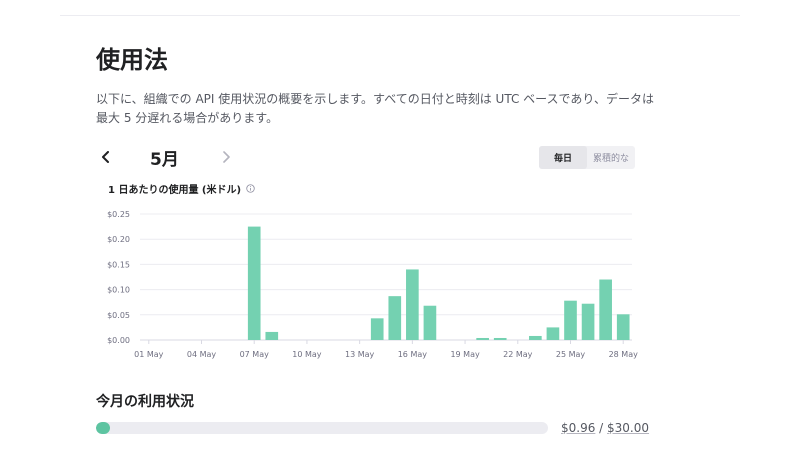 This screenshot has width=800, height=450. Describe the element at coordinates (145, 402) in the screenshot. I see `monthly-usage-title: 今月の利用状況` at that location.